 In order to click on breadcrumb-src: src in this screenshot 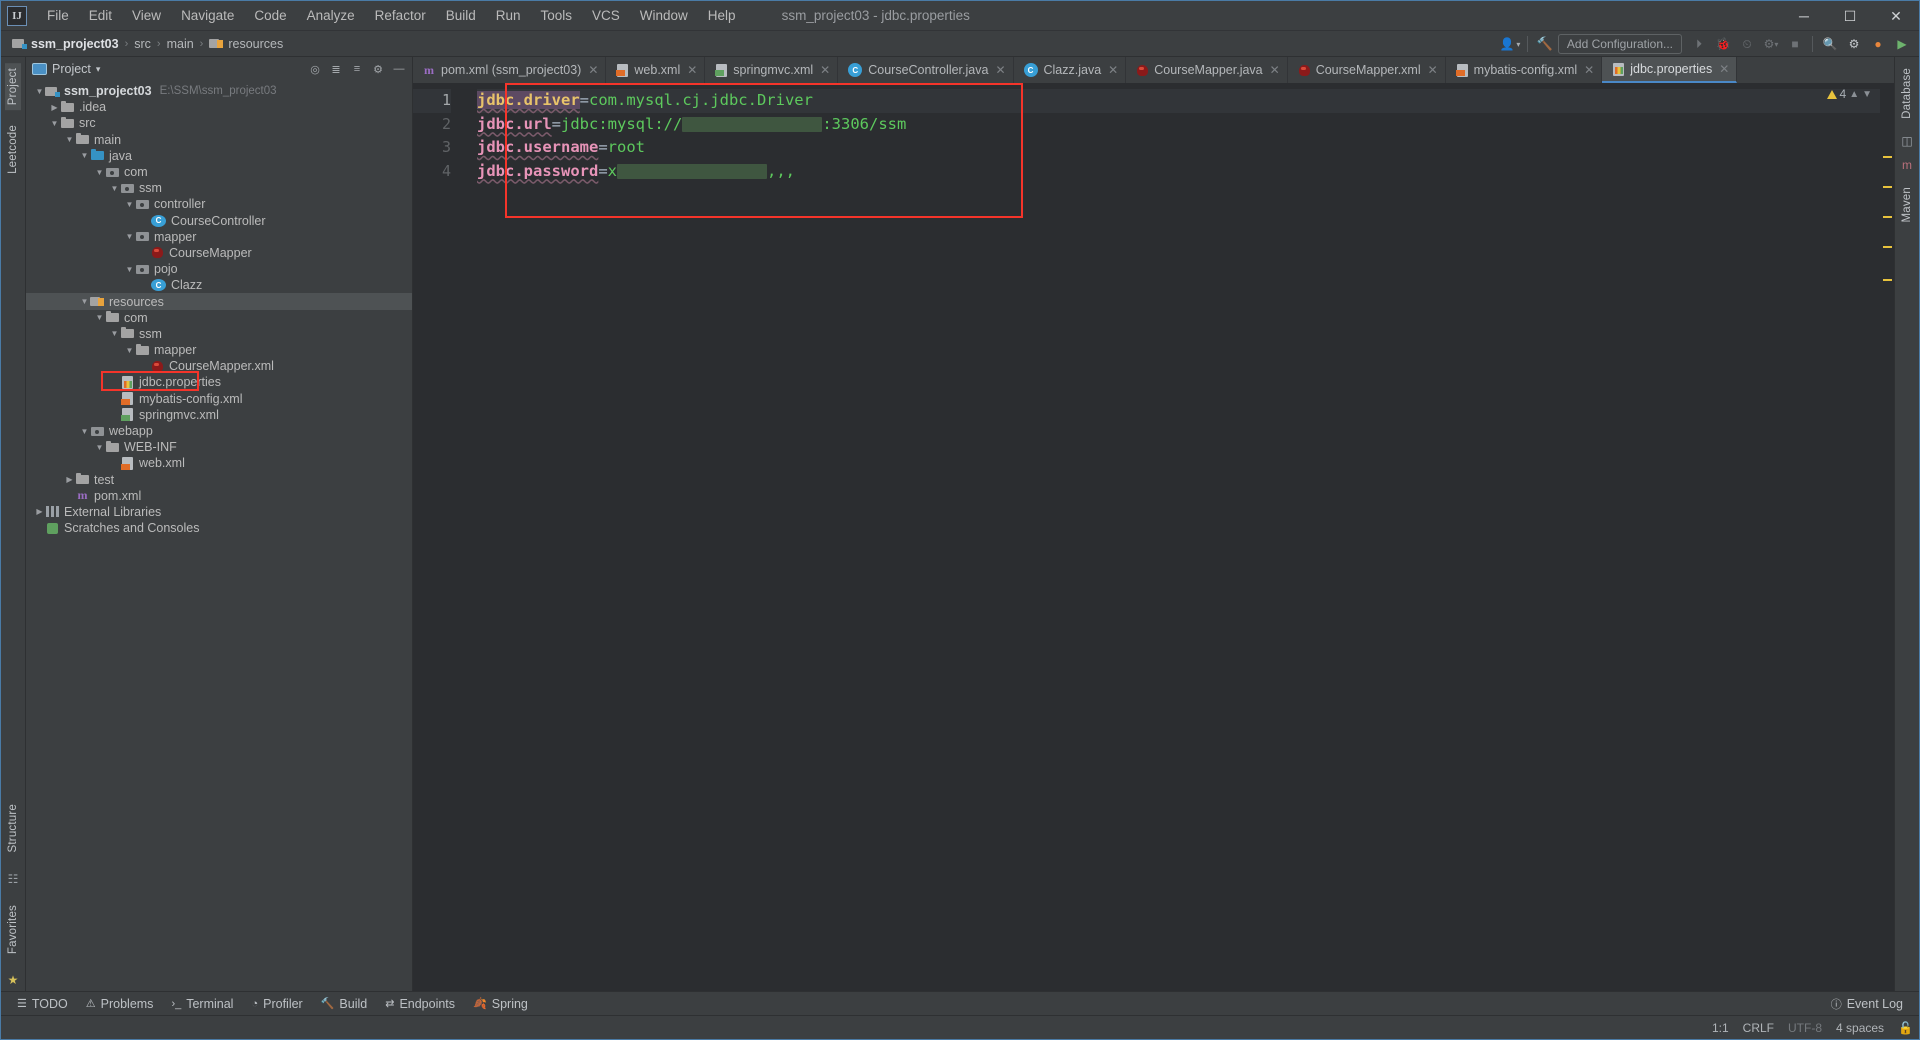, I will do `click(142, 44)`.